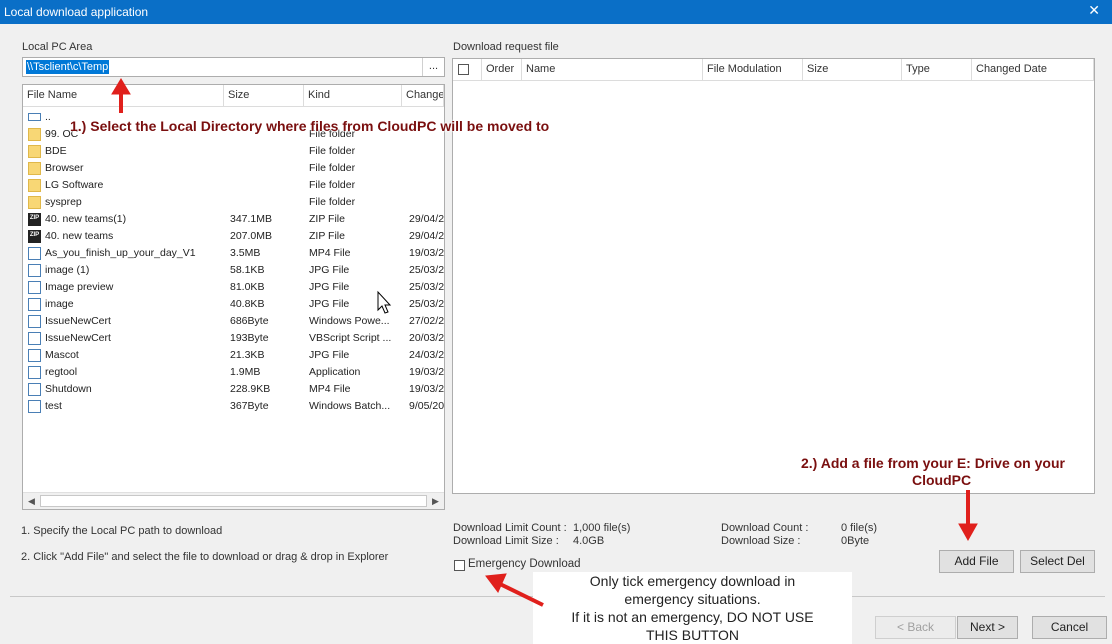 This screenshot has height=644, width=1112. I want to click on arrow-to-add-file-icon, so click(968, 516).